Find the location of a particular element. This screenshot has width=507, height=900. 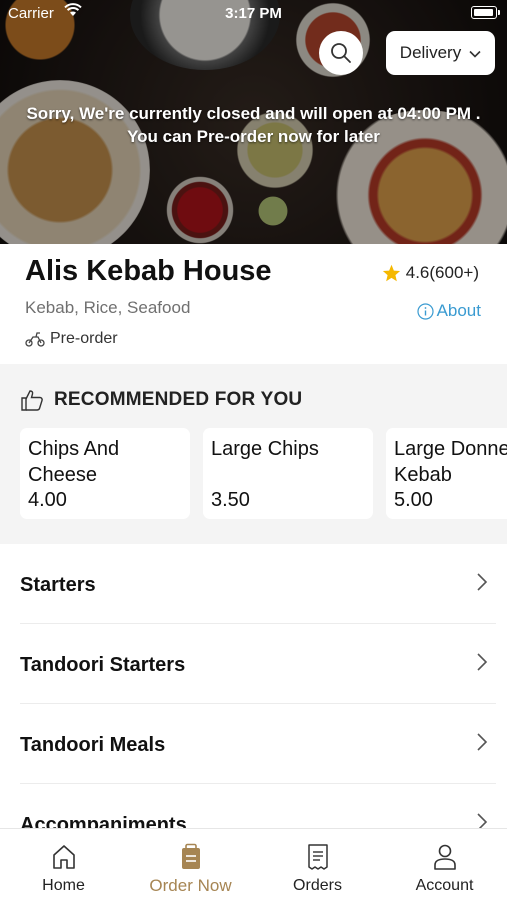

person-icon is located at coordinates (444, 857).